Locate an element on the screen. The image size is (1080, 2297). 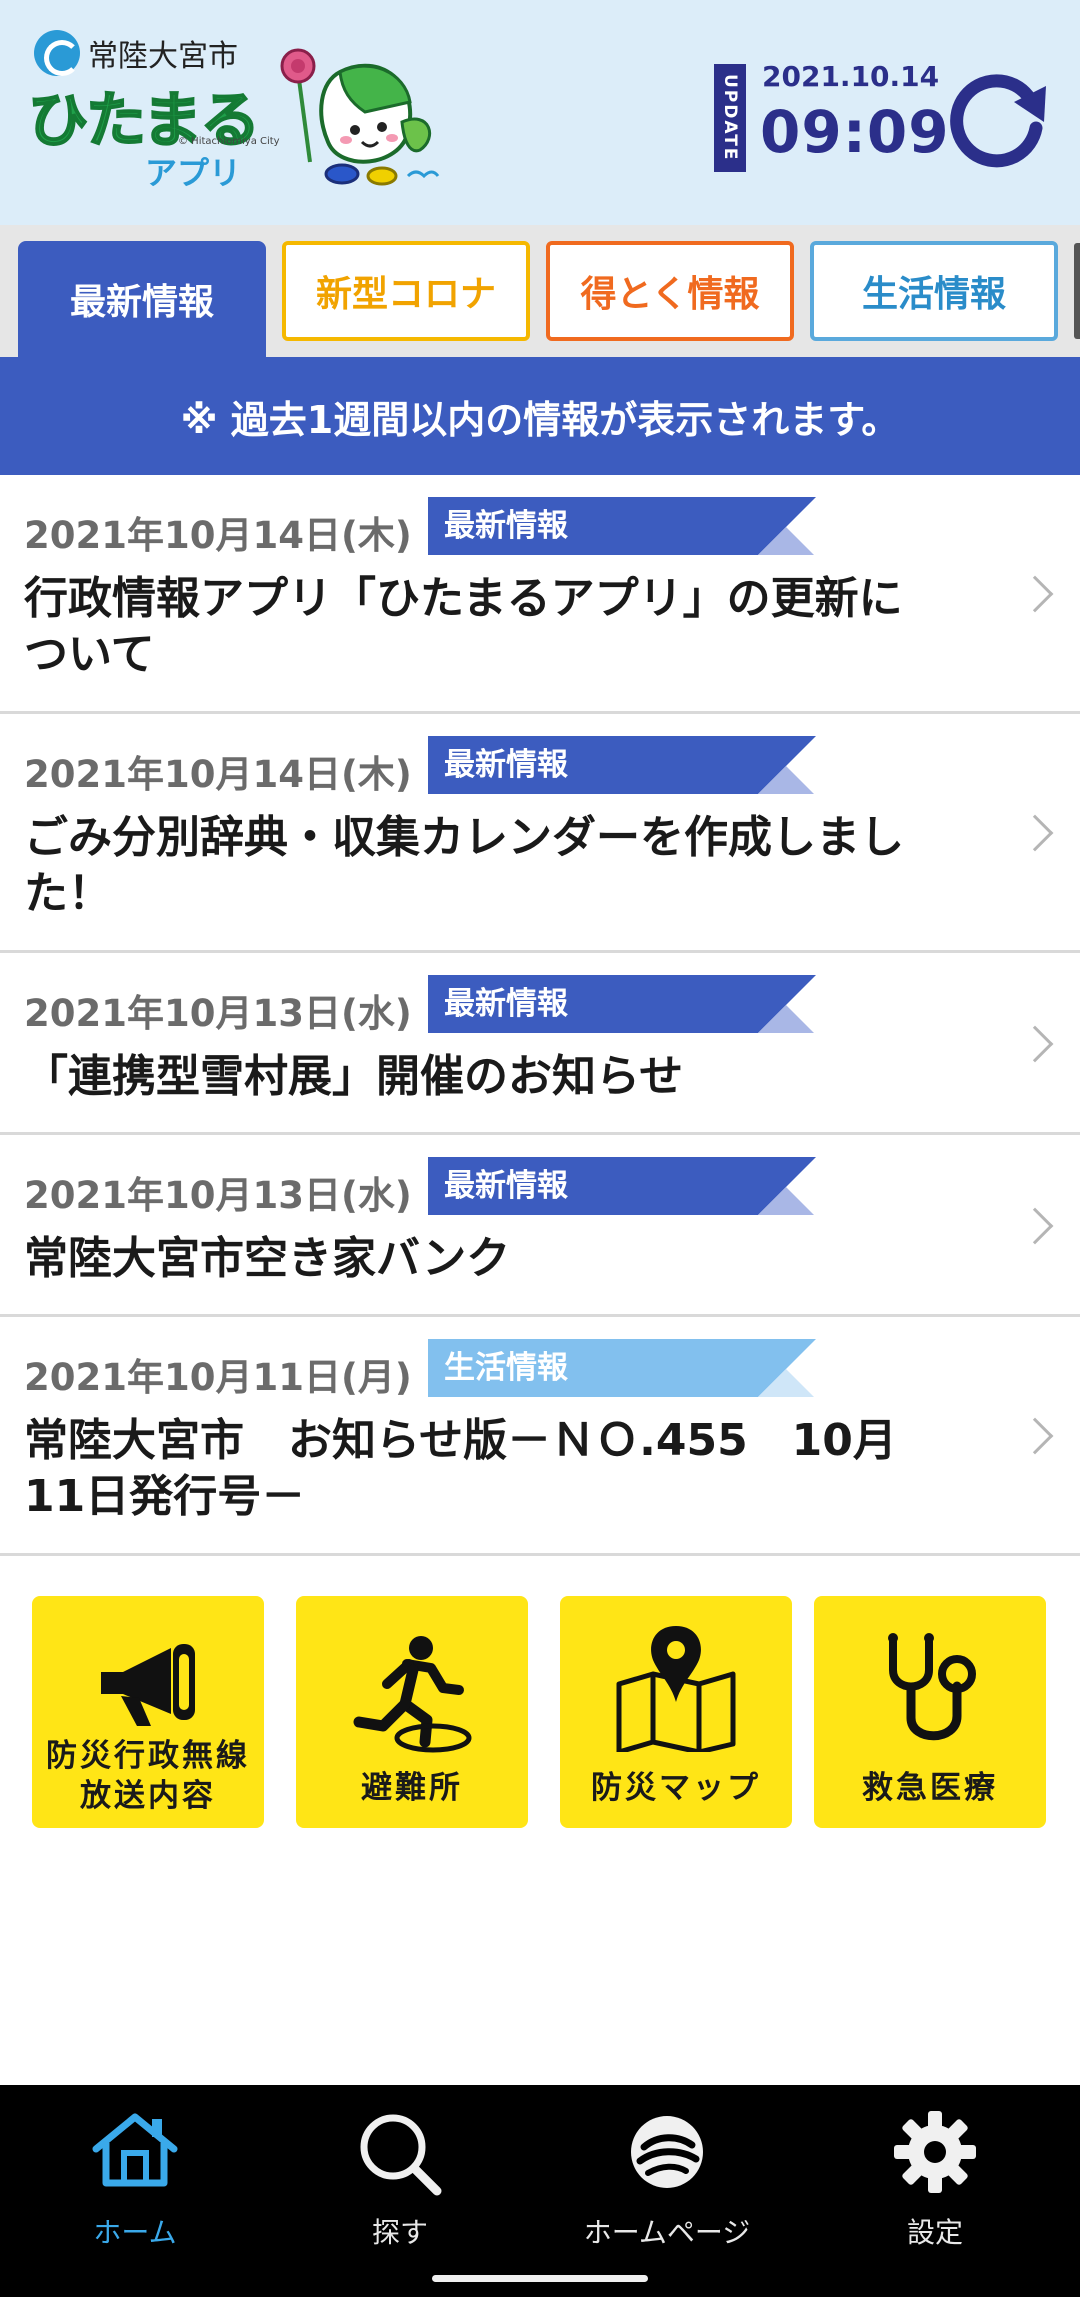
news-title: 常陸大宮市空き家バンク is located at coordinates (267, 1258).